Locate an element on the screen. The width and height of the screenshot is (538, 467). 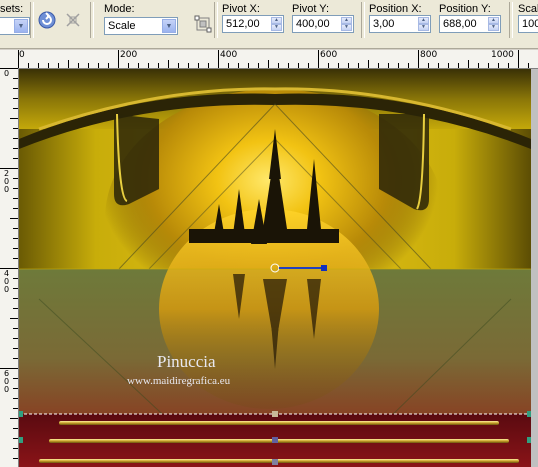
pivot-y-field: 400,00 ▲ ▼ is located at coordinates (323, 24).